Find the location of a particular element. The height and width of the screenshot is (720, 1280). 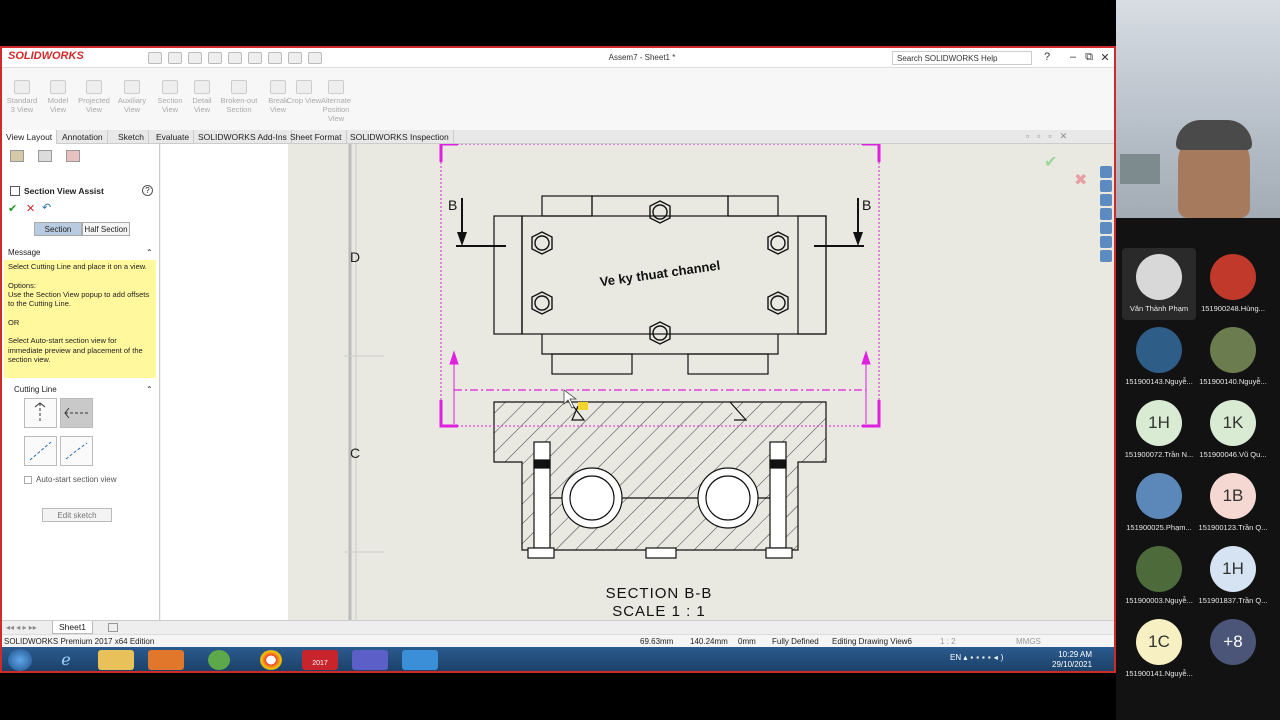

select-icon is located at coordinates (255, 58).